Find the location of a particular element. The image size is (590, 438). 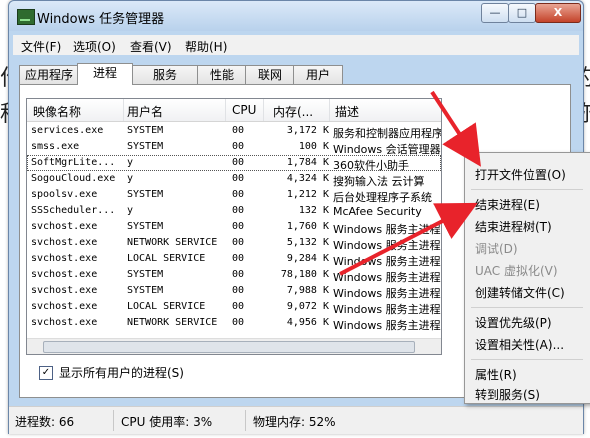

table-row: smss.exe SYSTEM 00 100 K Windows 会话管理器 is located at coordinates (234, 147).